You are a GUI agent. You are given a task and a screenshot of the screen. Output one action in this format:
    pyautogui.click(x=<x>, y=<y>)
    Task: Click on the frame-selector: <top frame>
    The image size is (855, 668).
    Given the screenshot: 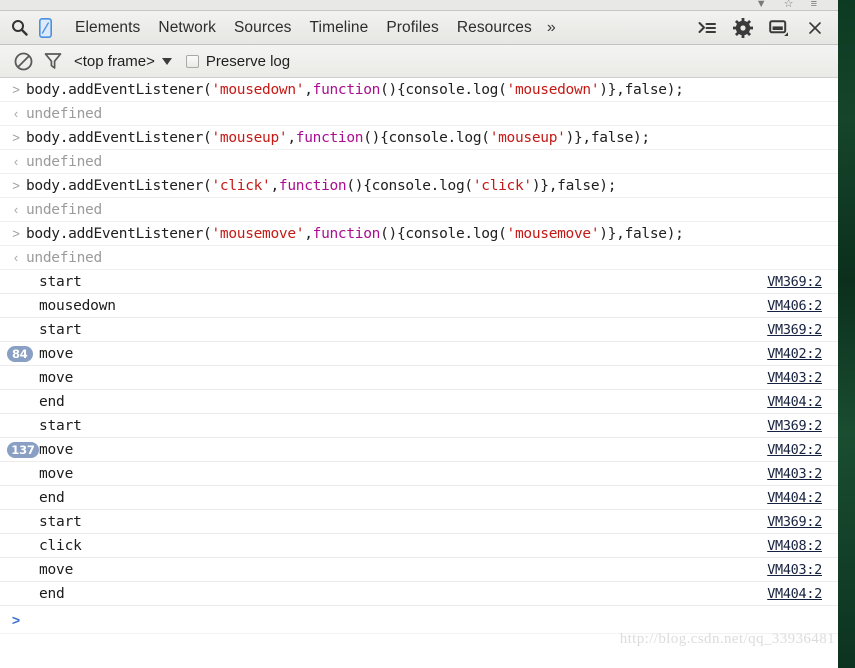 What is the action you would take?
    pyautogui.click(x=123, y=61)
    